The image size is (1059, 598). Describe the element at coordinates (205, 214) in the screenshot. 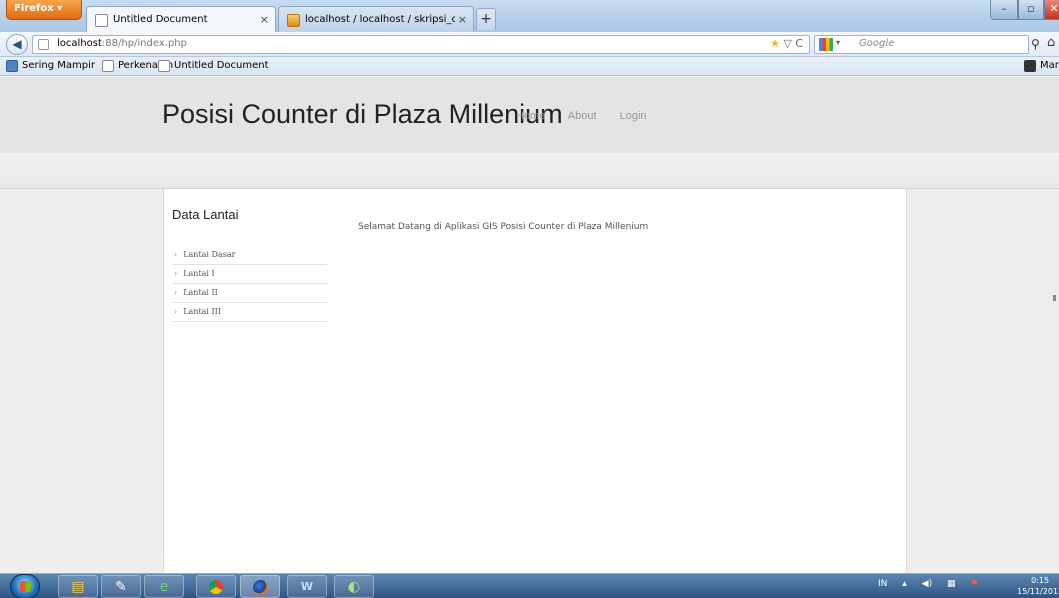

I see `sidebar-title: Data Lantai` at that location.